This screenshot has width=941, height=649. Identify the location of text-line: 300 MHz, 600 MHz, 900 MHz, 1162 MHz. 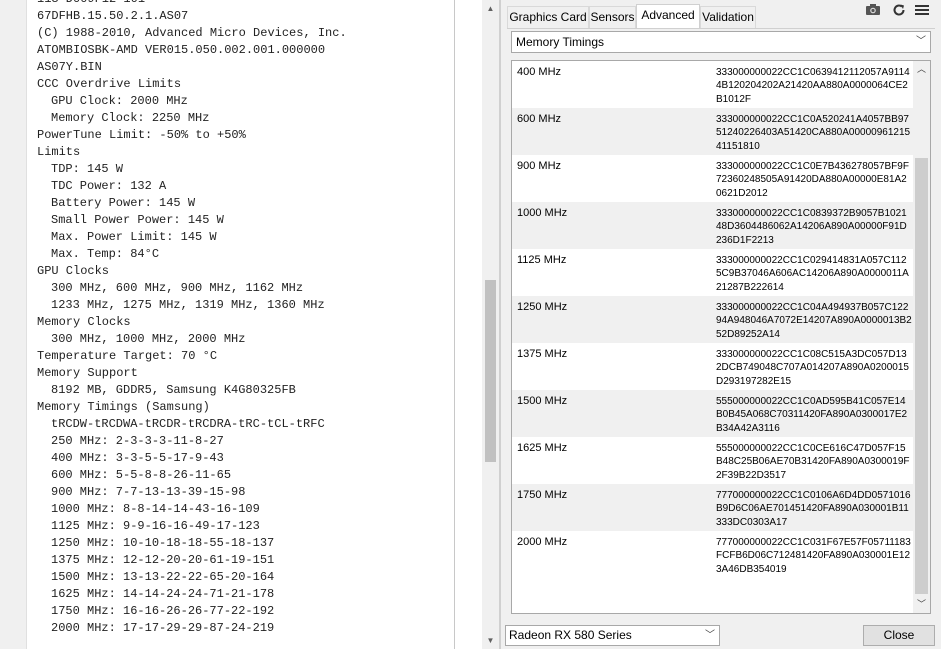
(177, 288).